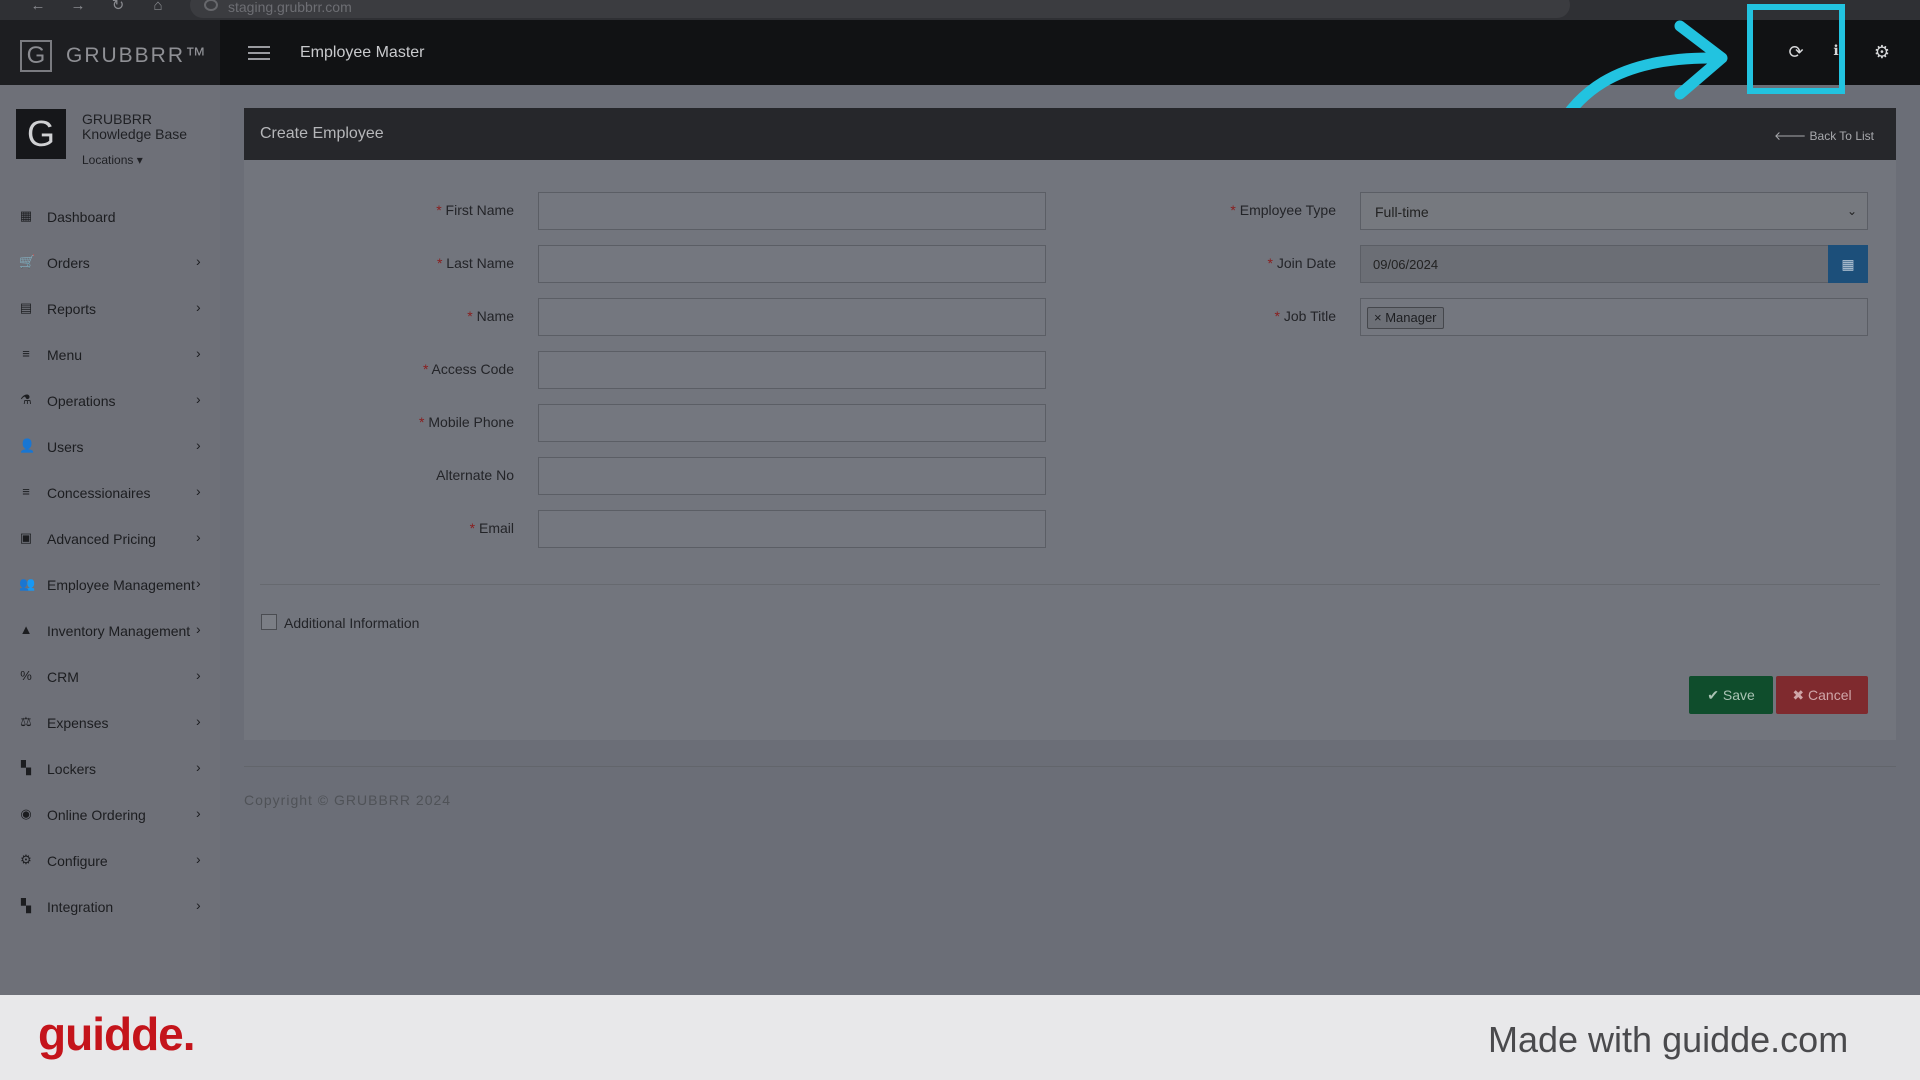 This screenshot has width=1920, height=1080. What do you see at coordinates (1402, 212) in the screenshot?
I see `employee-type-value: Full-time` at bounding box center [1402, 212].